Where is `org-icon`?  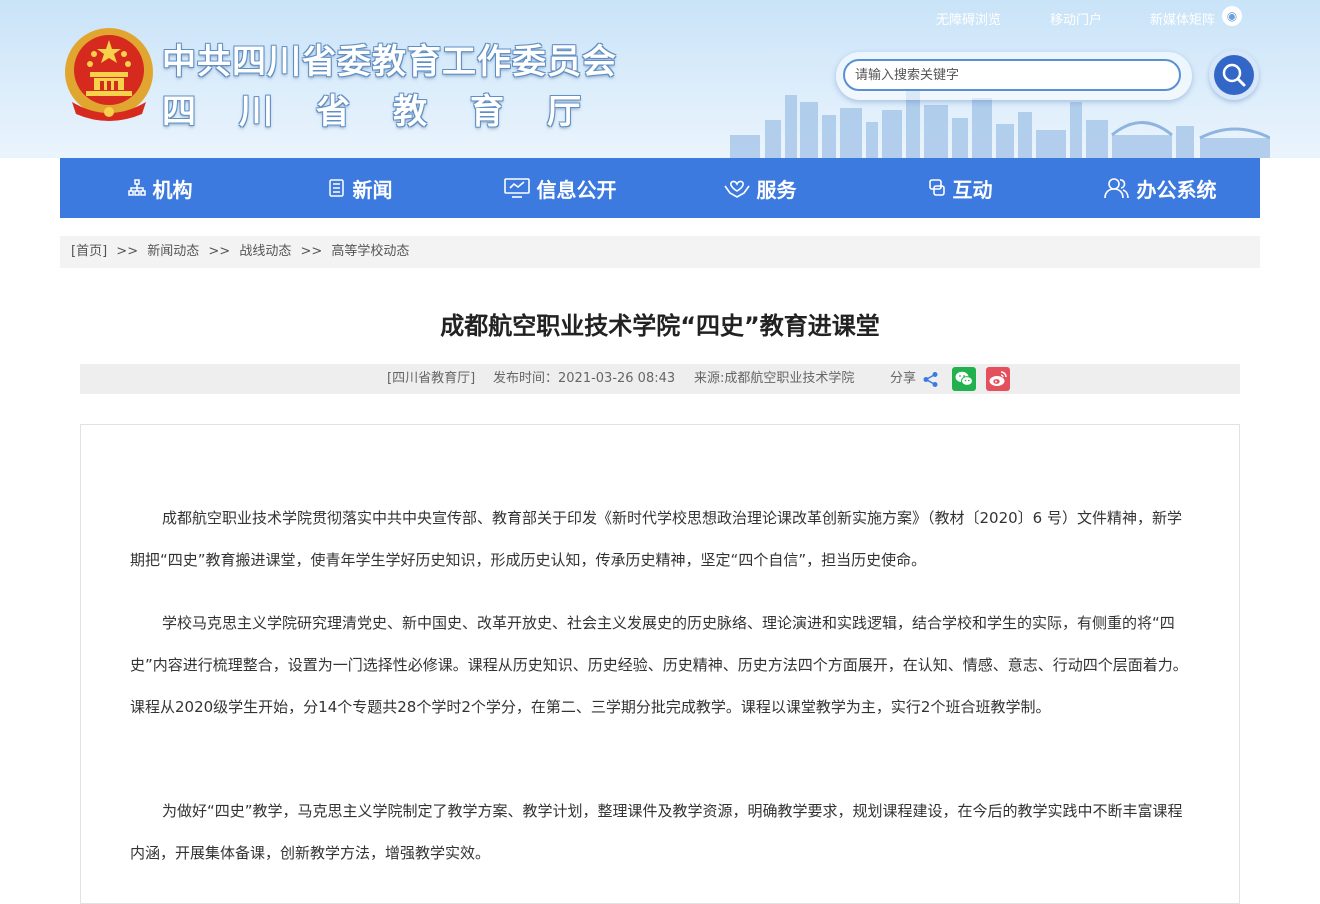
org-icon is located at coordinates (136, 187).